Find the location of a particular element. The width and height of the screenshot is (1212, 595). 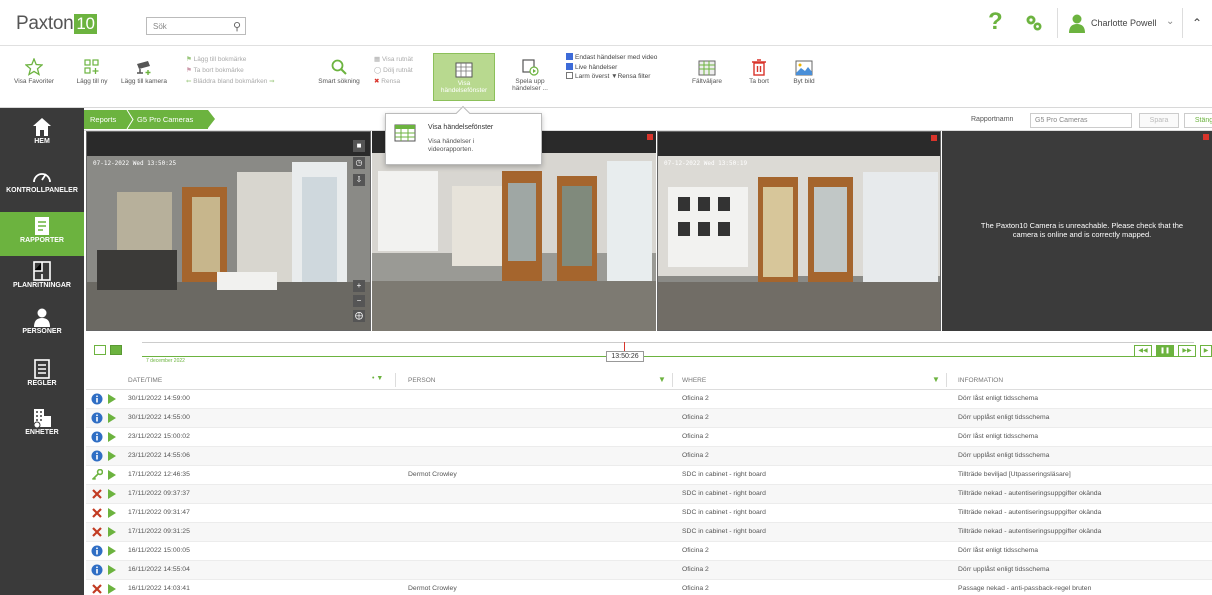

cell-datetime: 30/11/2022 14:55:00 is located at coordinates (159, 417).